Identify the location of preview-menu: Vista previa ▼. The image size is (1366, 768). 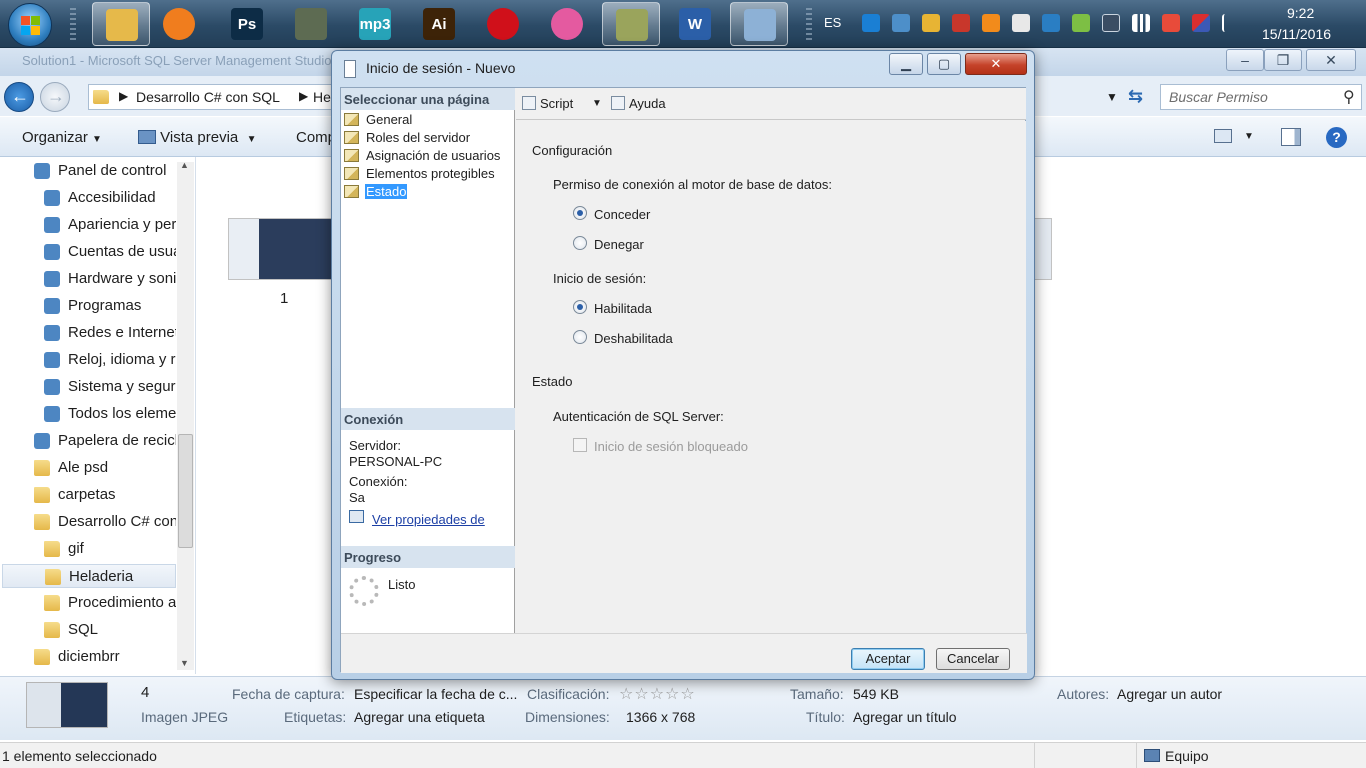
(197, 137).